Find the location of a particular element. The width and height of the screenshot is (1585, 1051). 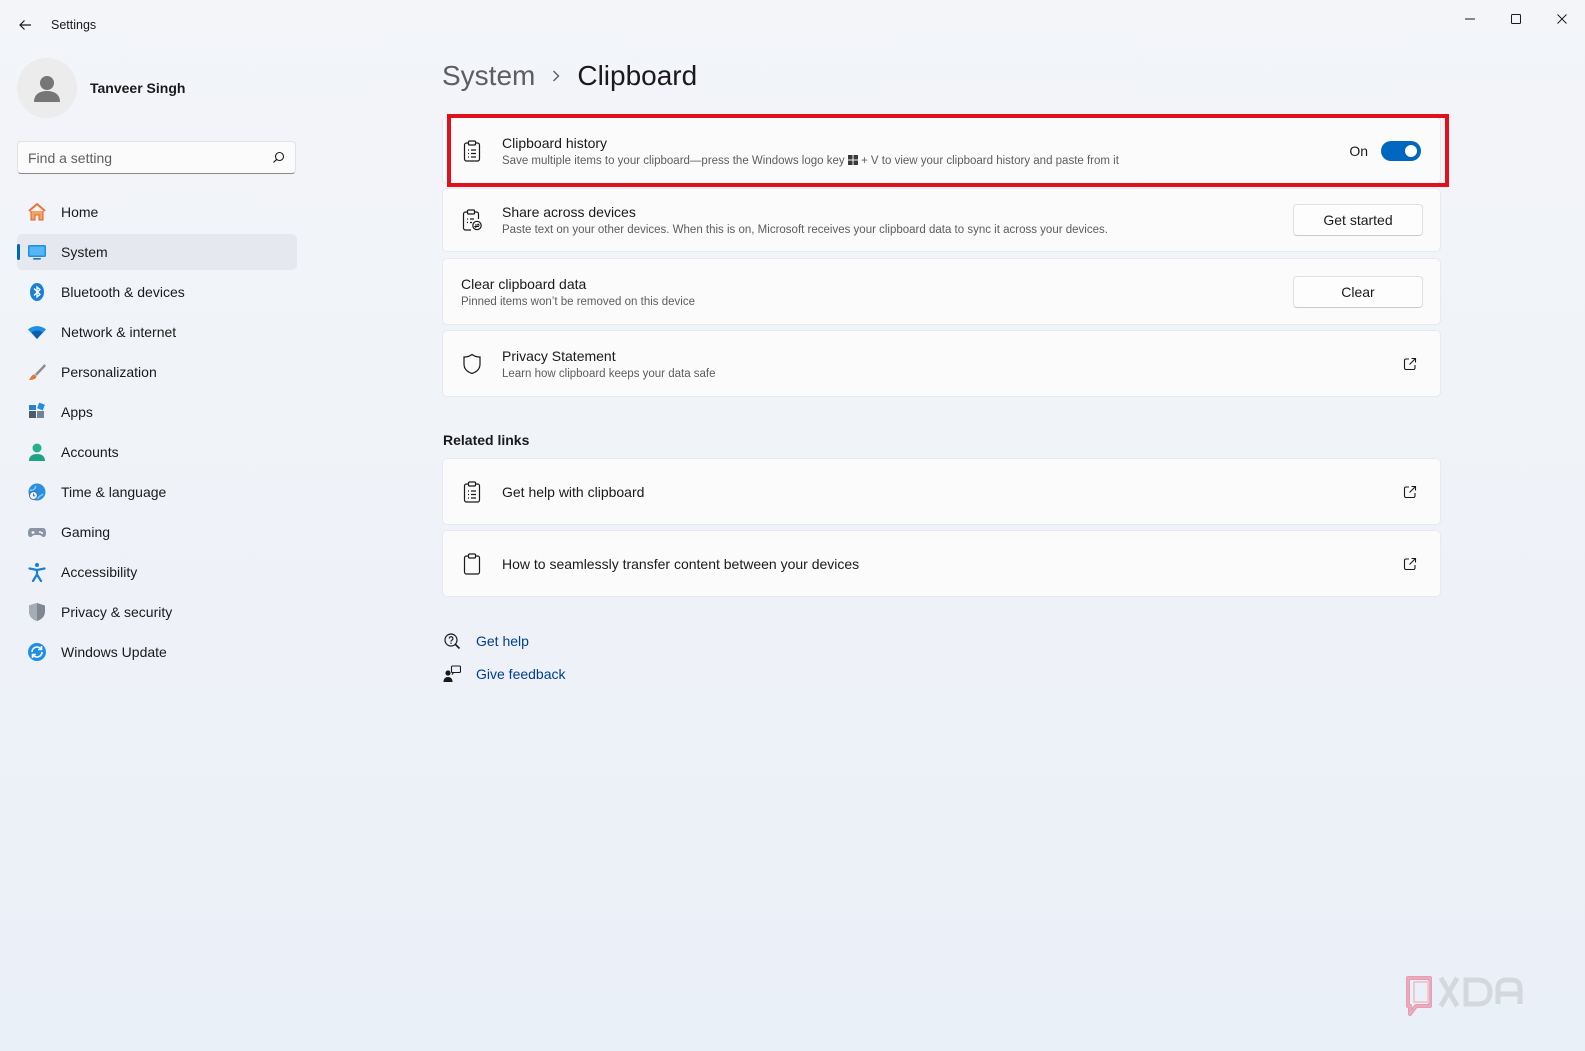

shield-icon is located at coordinates (37, 612).